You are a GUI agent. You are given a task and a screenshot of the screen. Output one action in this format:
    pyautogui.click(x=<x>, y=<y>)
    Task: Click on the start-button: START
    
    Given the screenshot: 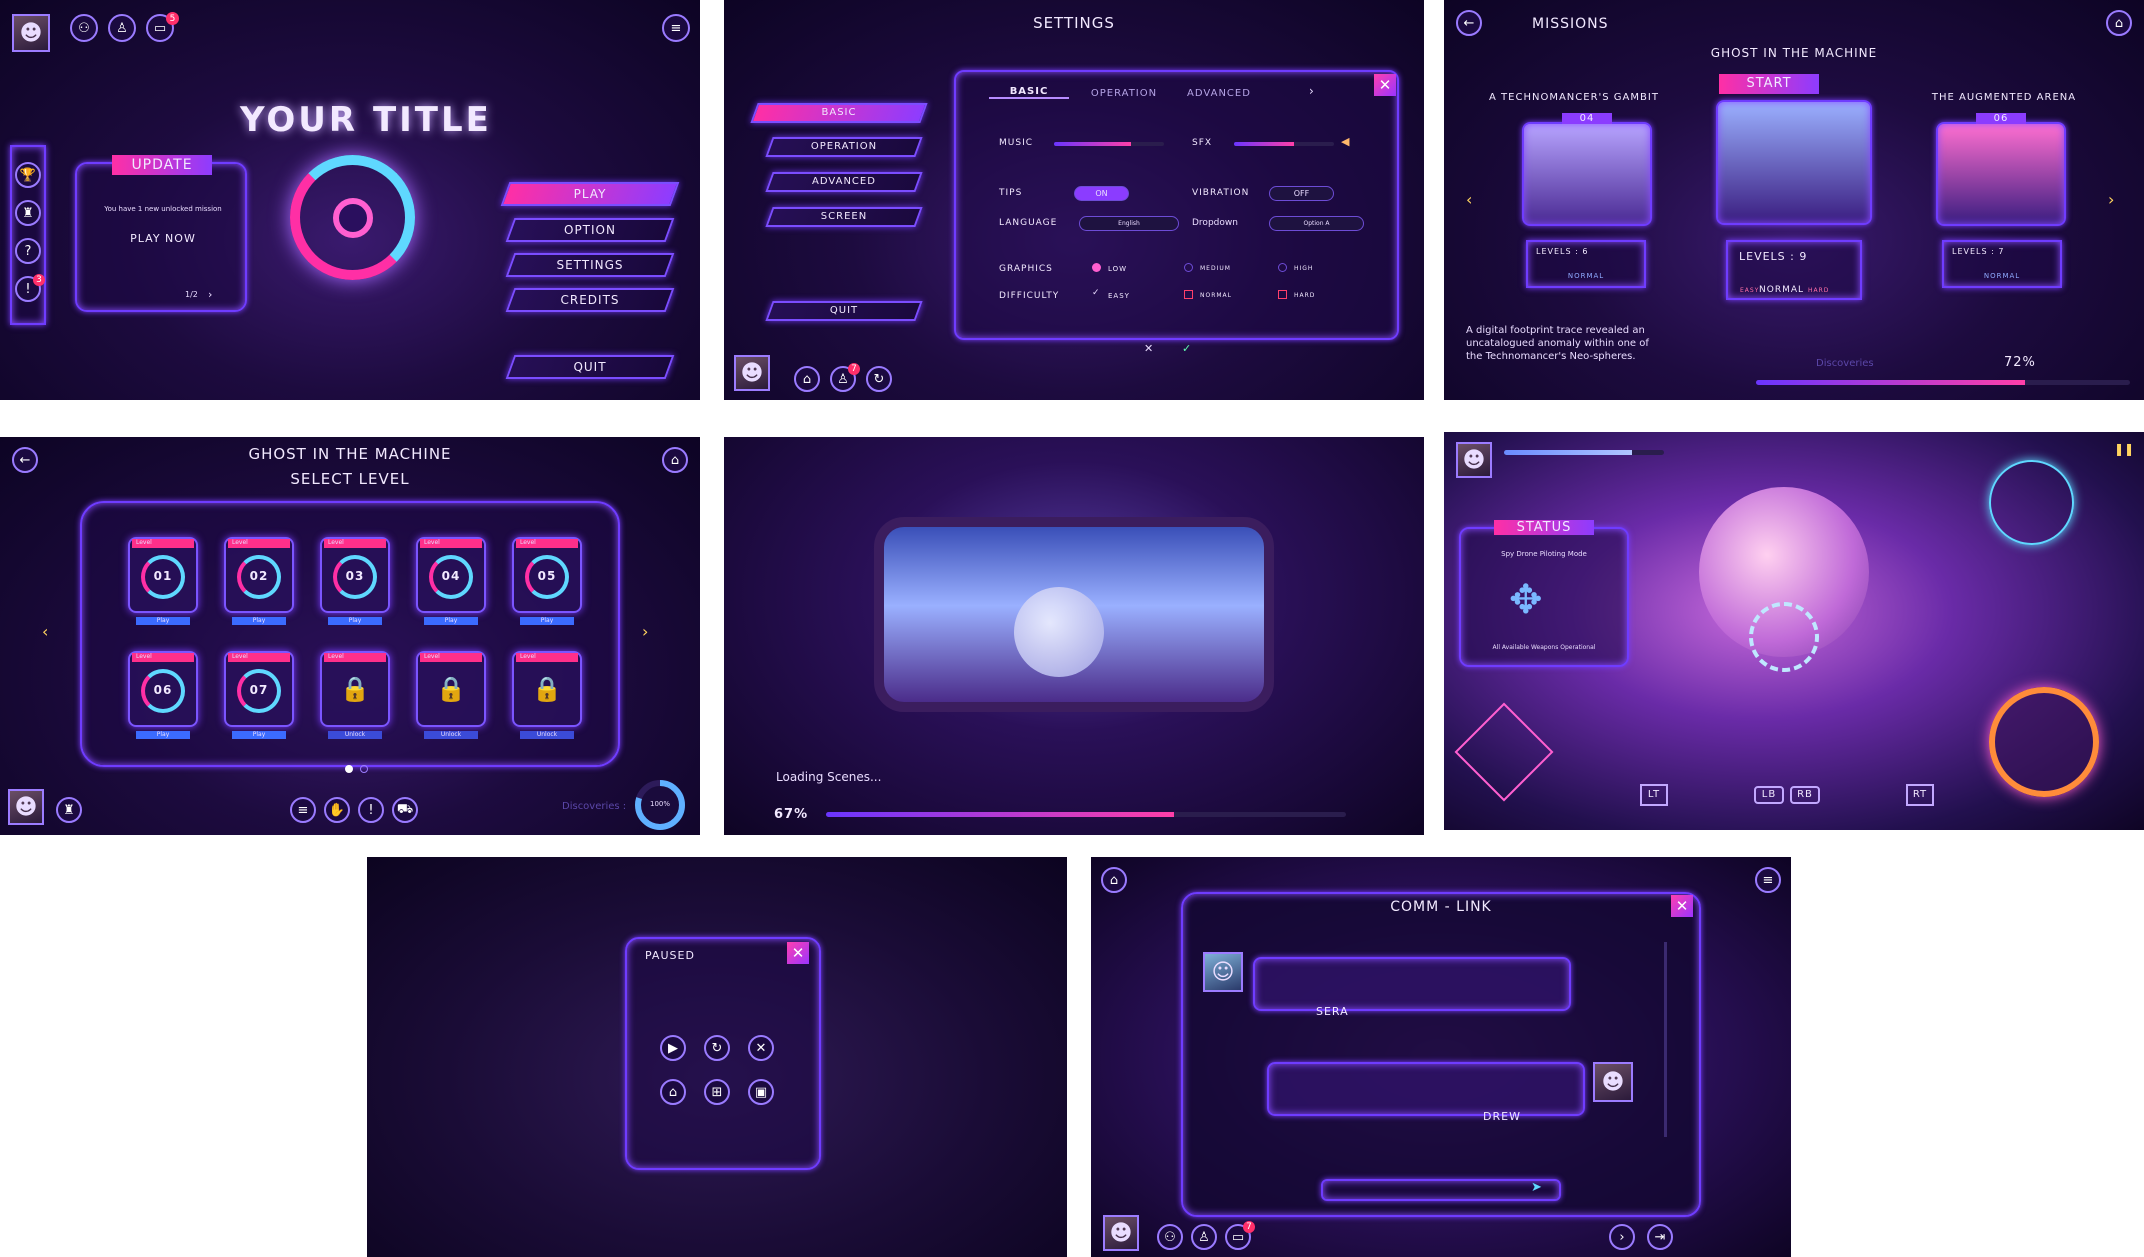 What is the action you would take?
    pyautogui.click(x=1769, y=84)
    